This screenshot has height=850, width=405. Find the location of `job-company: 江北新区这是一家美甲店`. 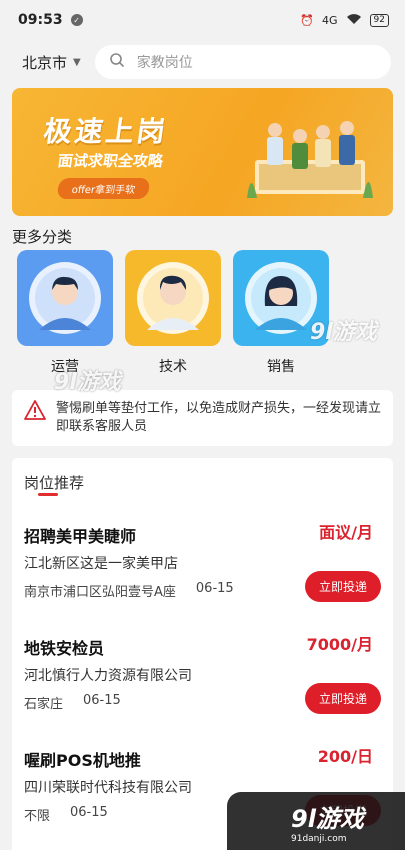

job-company: 江北新区这是一家美甲店 is located at coordinates (101, 564).